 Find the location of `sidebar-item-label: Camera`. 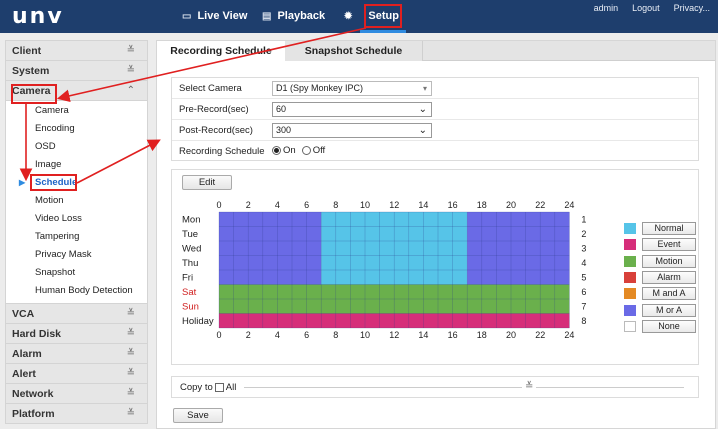

sidebar-item-label: Camera is located at coordinates (52, 110).